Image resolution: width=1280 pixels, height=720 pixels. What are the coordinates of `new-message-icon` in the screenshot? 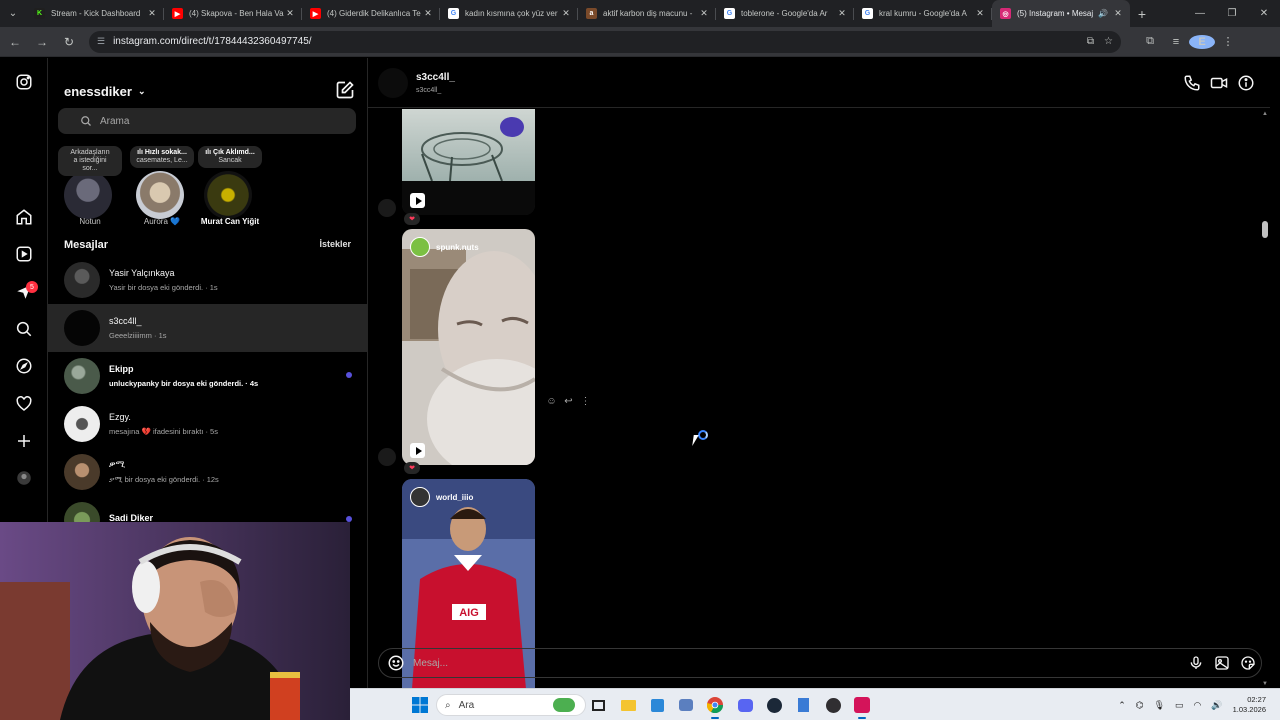 It's located at (345, 90).